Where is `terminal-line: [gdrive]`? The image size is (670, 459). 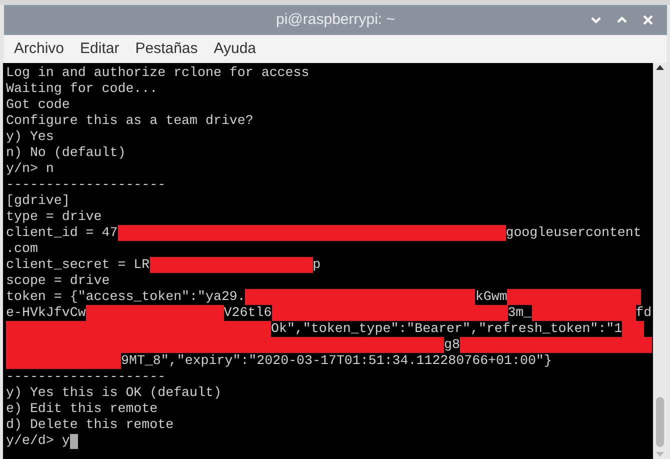 terminal-line: [gdrive] is located at coordinates (38, 201).